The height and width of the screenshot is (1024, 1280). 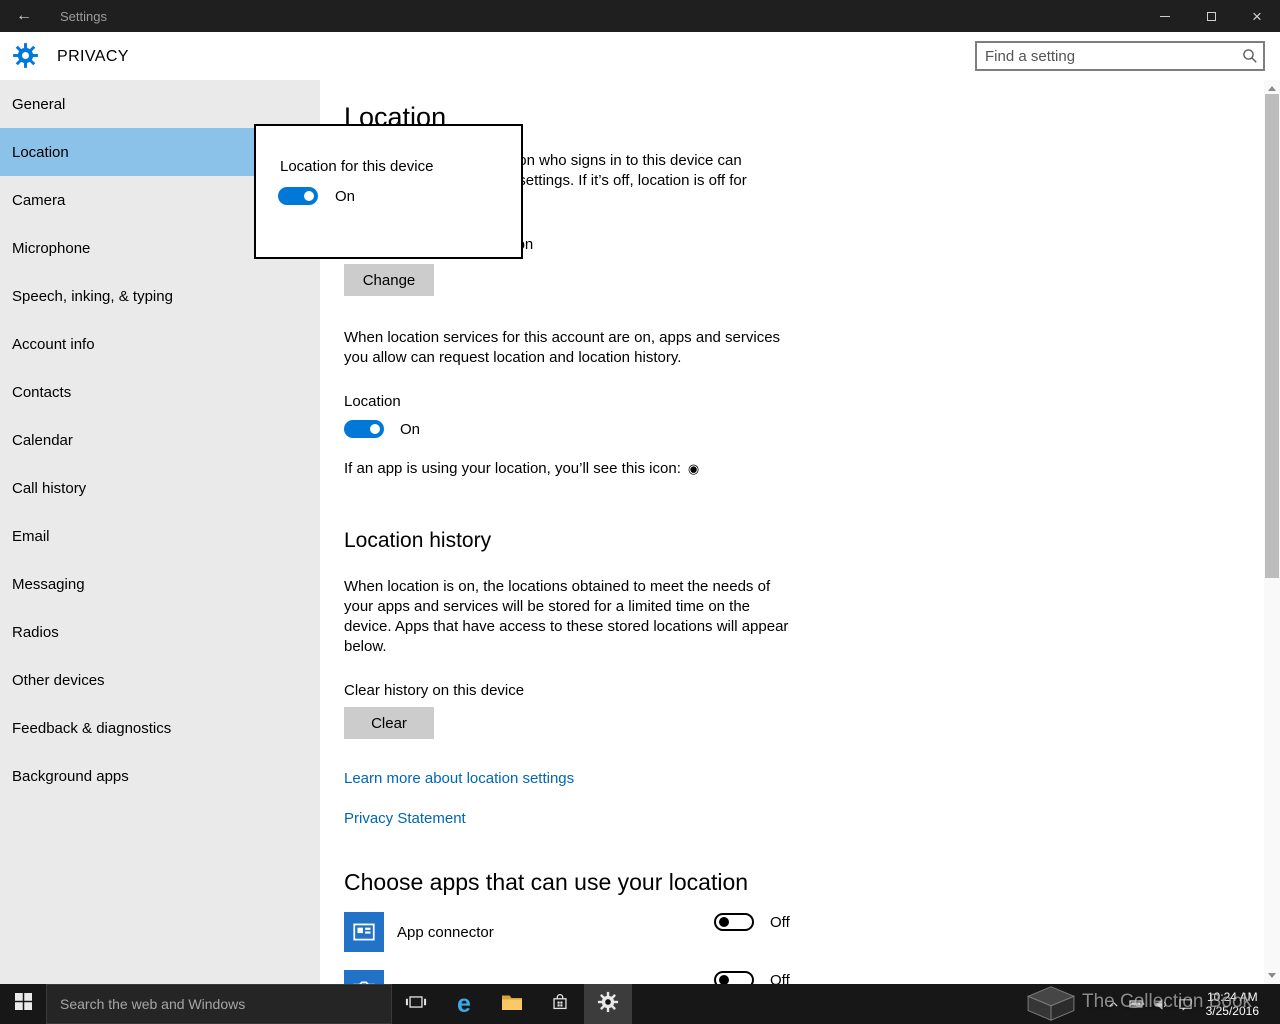 I want to click on edge-icon: e, so click(x=464, y=1003).